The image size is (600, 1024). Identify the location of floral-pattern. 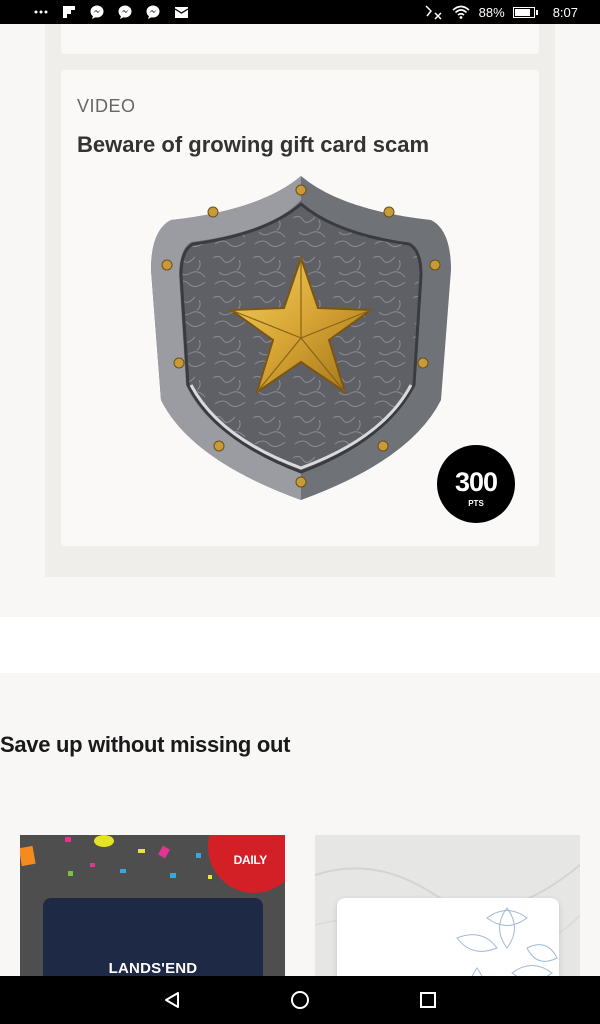
(507, 941).